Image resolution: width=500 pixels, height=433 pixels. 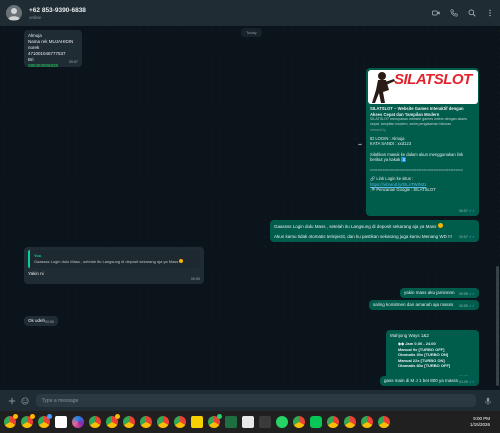 I want to click on clock-date: 1/15/2026, so click(x=479, y=424).